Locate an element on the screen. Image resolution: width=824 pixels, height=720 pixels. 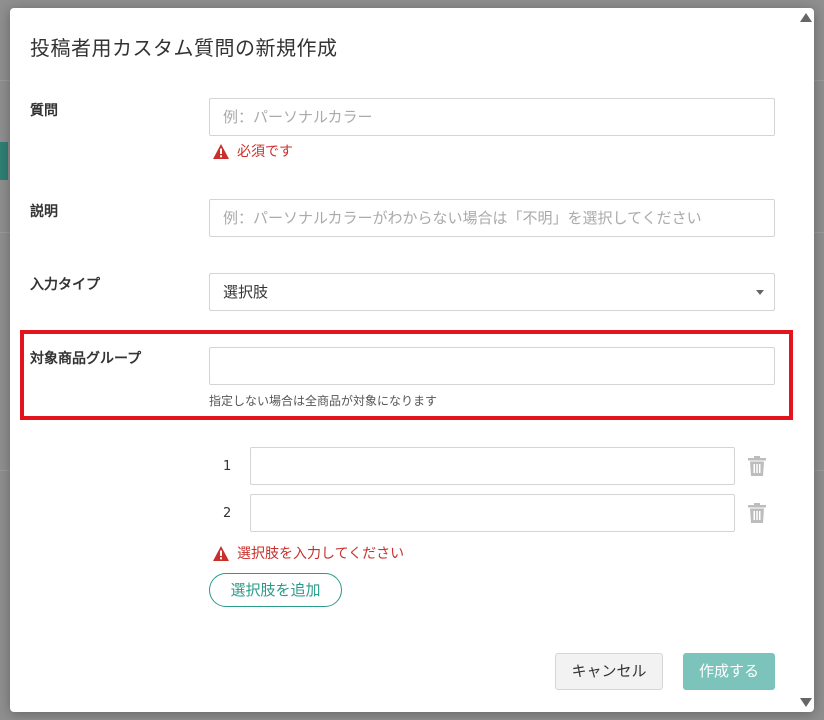
cancel-button: キャンセル is located at coordinates (609, 671).